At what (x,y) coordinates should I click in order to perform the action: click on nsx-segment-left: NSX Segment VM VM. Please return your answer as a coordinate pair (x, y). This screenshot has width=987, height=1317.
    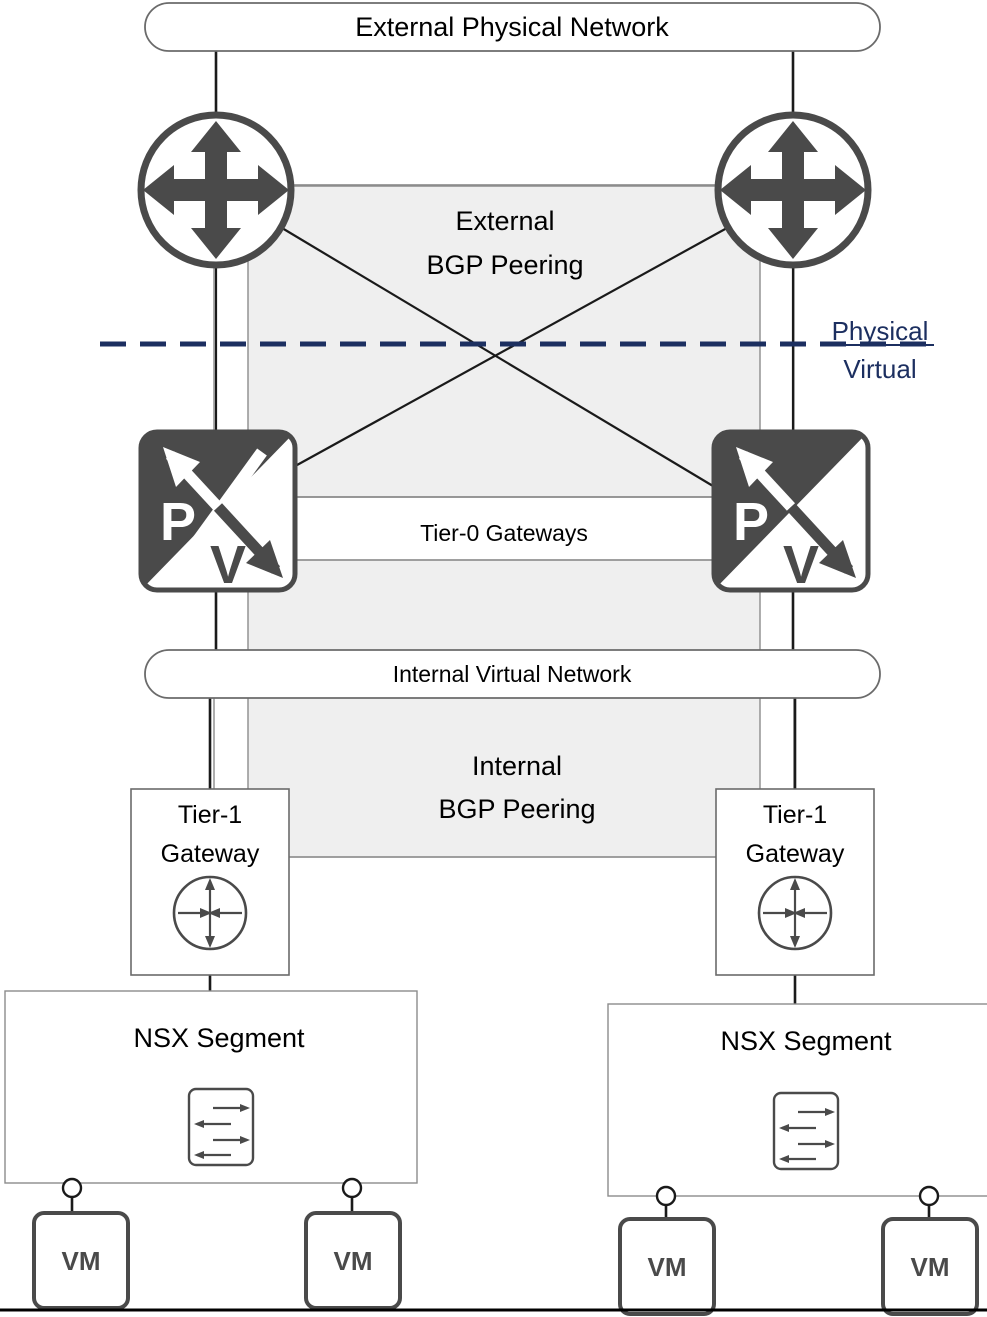
    Looking at the image, I should click on (211, 1150).